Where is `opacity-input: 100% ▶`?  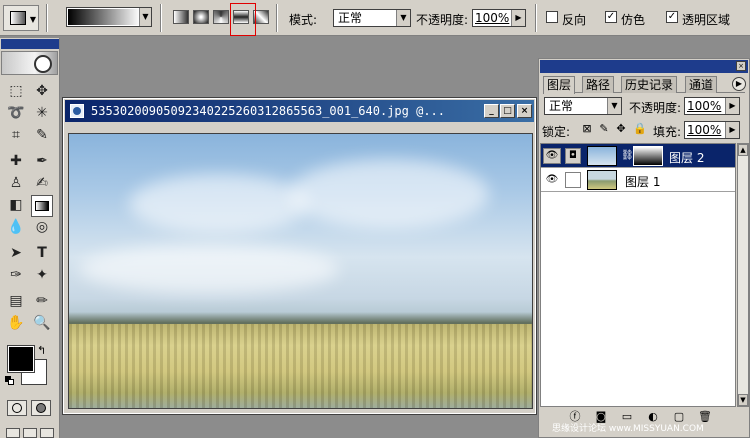 opacity-input: 100% ▶ is located at coordinates (499, 18).